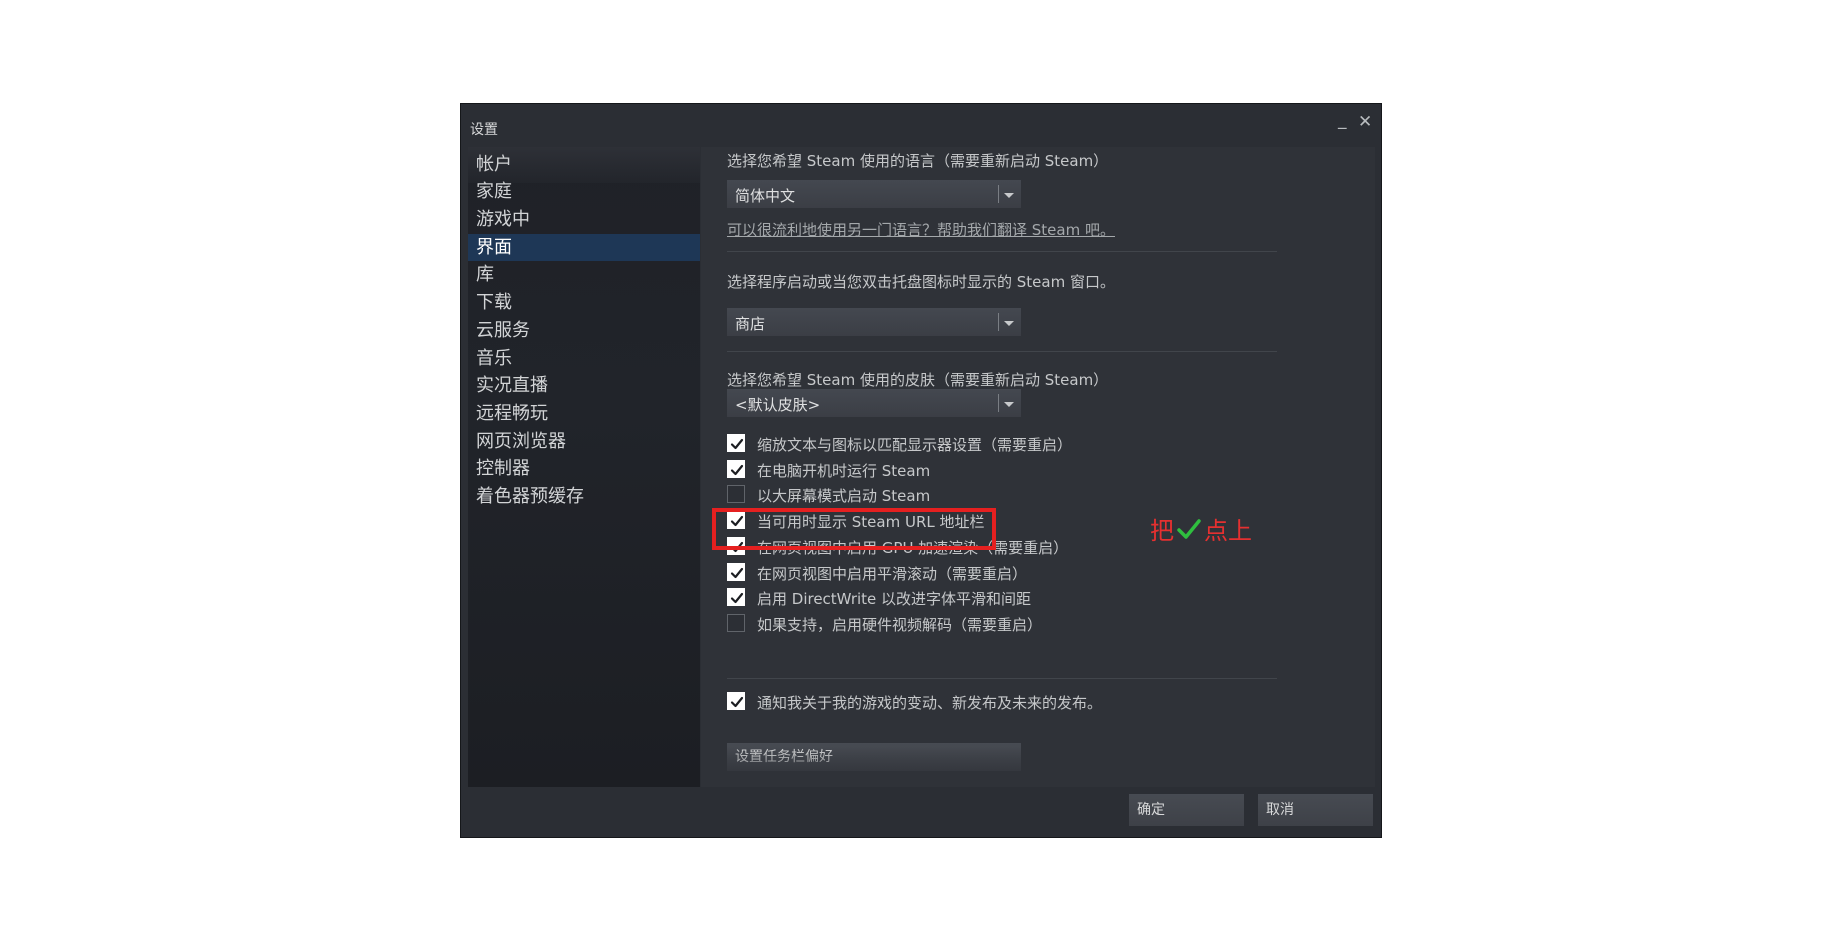 The image size is (1830, 934). I want to click on annotation-prefix: 把, so click(1162, 531).